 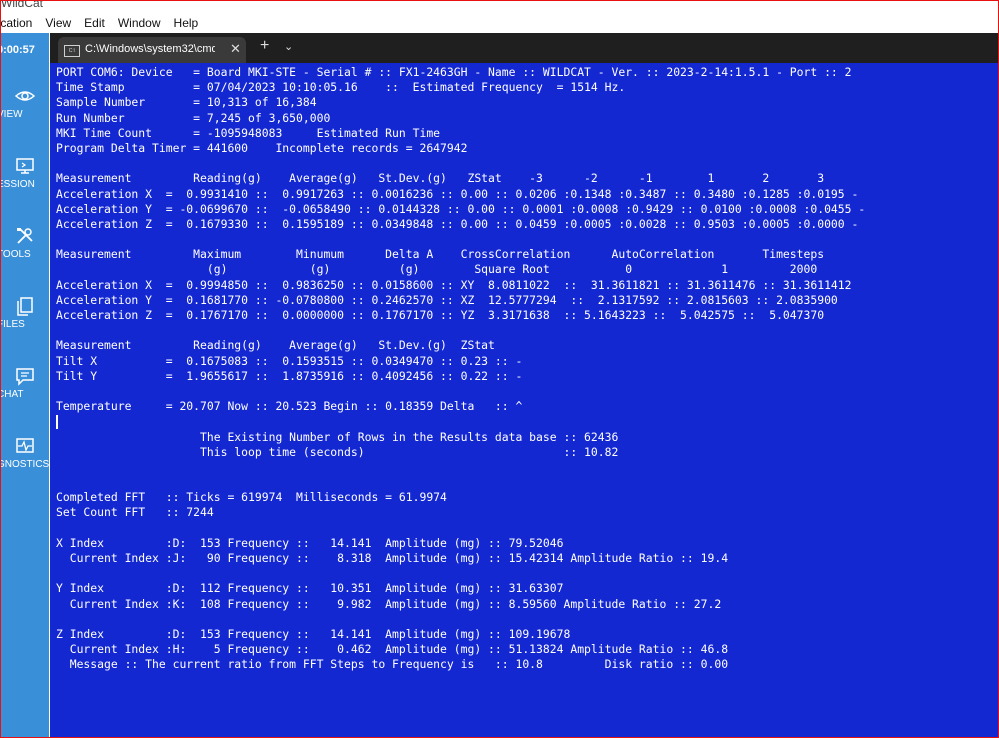 I want to click on console-line: Run Number = 7,245 of 3,650,000, so click(x=193, y=117).